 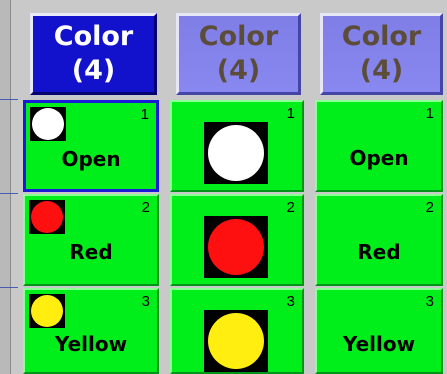 I want to click on preset-cell-red-swatch: 2, so click(x=237, y=240).